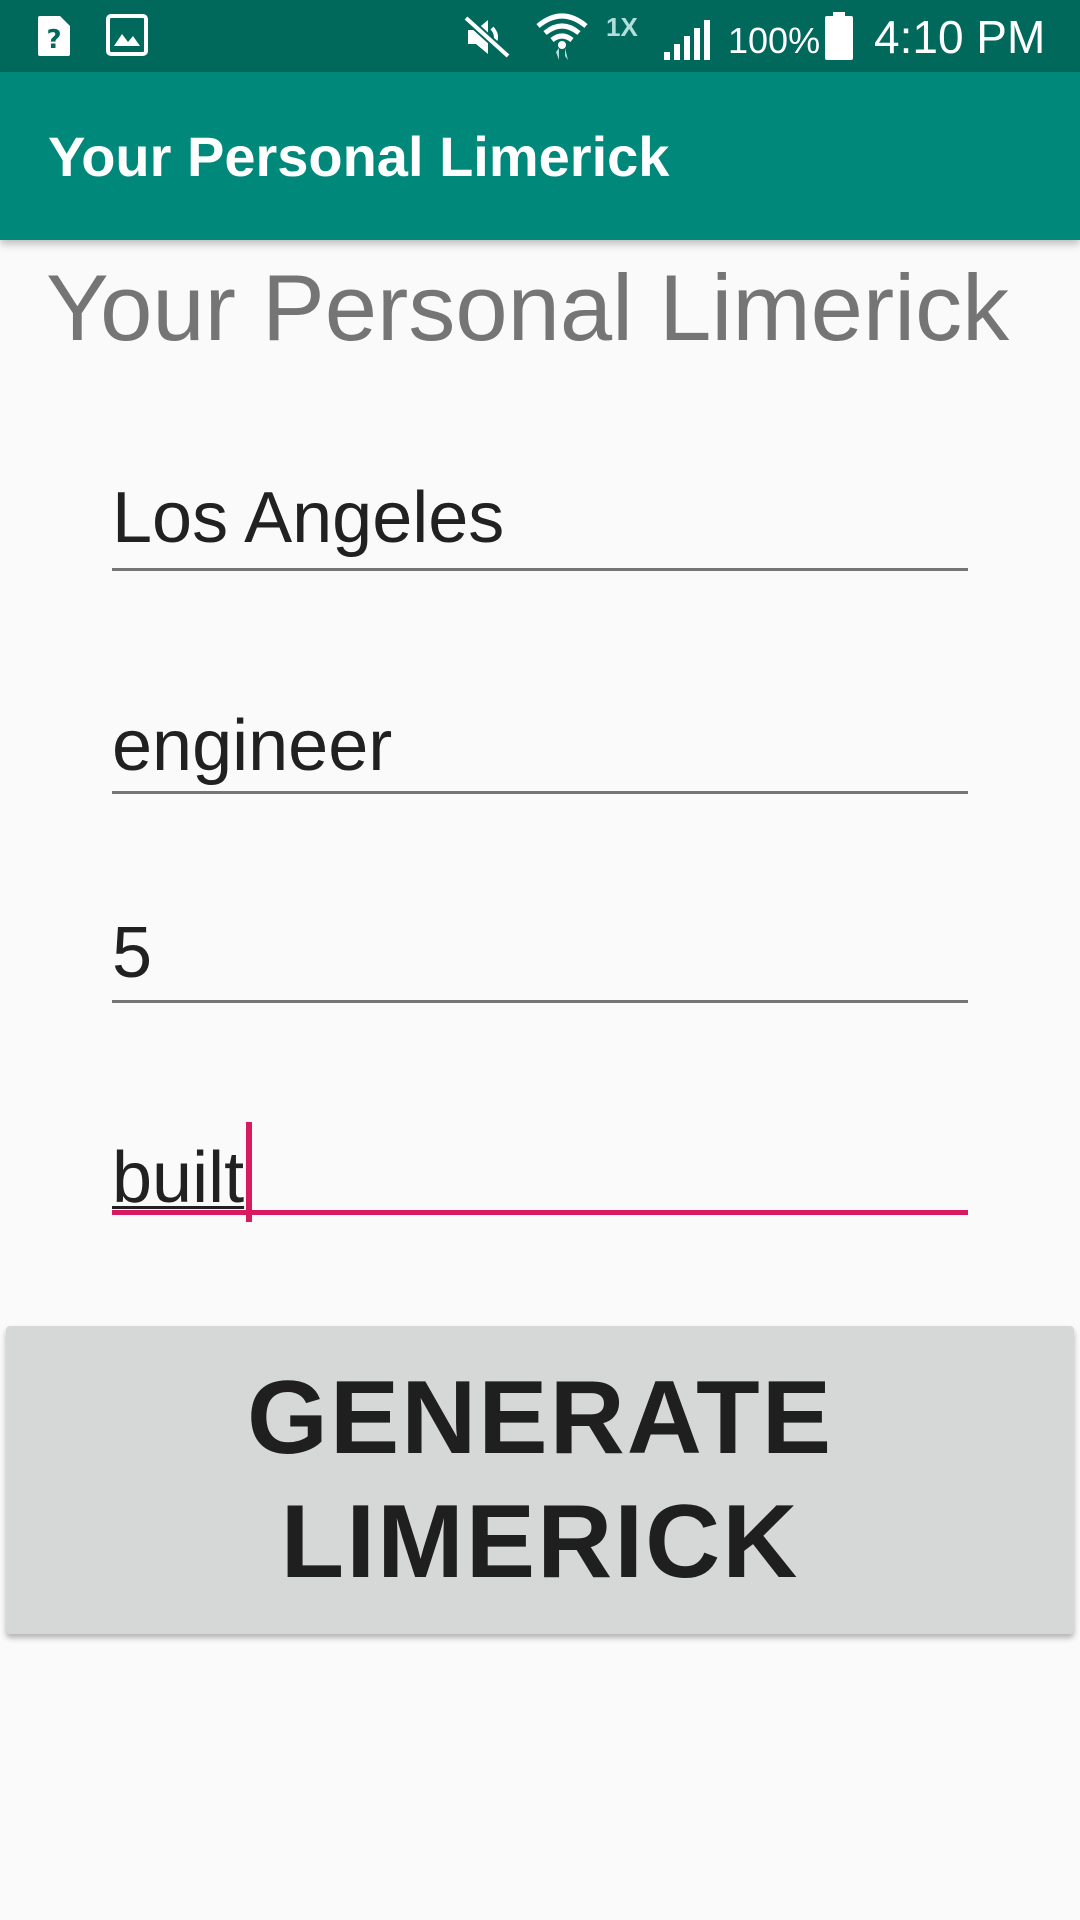 This screenshot has height=1920, width=1080. Describe the element at coordinates (839, 38) in the screenshot. I see `battery-icon` at that location.